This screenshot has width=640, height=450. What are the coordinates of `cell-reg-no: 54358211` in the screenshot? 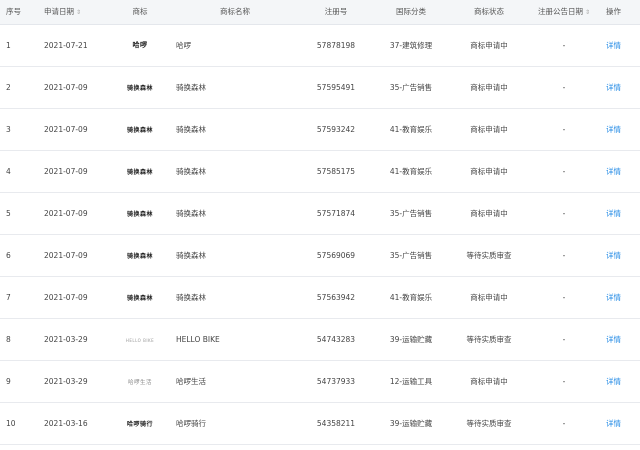 It's located at (336, 423).